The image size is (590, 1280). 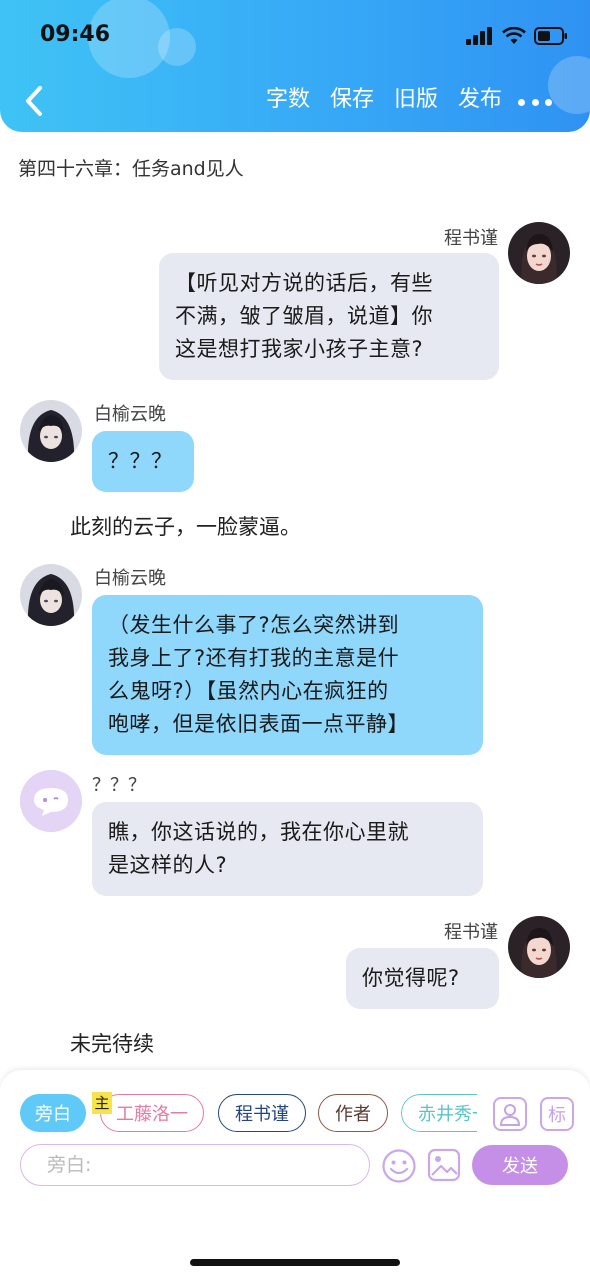 I want to click on save-button: 保存, so click(x=352, y=100).